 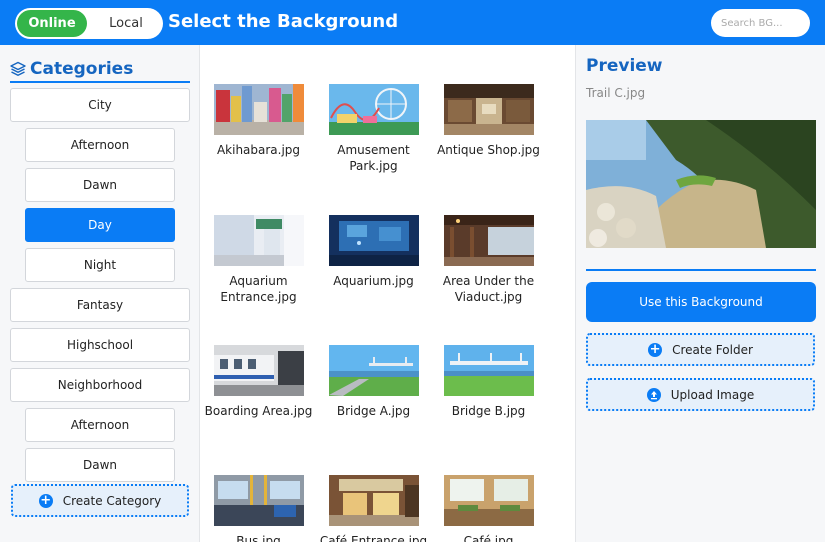 I want to click on background-tile: Antique Shop.jpg, so click(x=488, y=121).